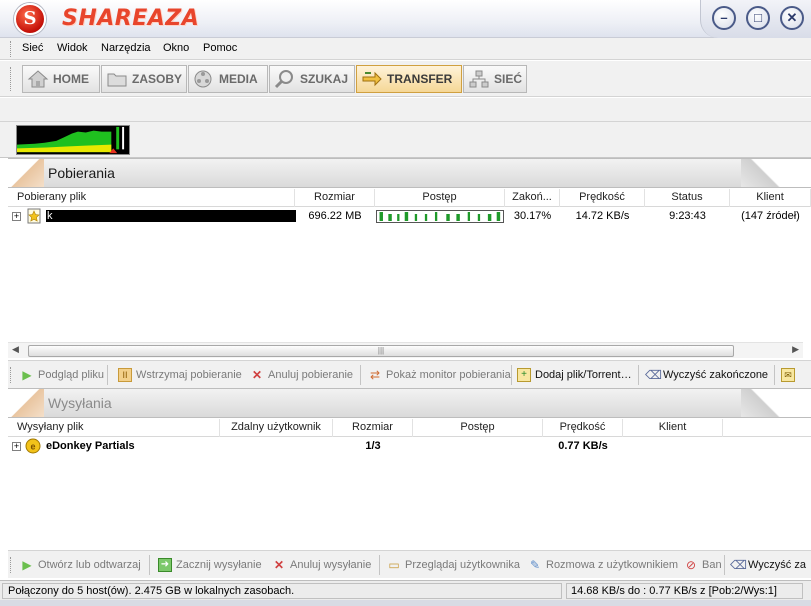 The height and width of the screenshot is (606, 811). I want to click on app-title: SHAREAZA, so click(131, 18).